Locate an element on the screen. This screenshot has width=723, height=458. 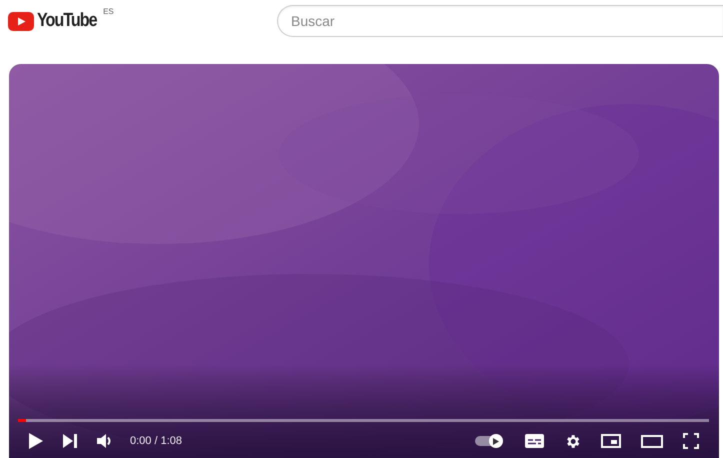
autoplay-toggle is located at coordinates (490, 441).